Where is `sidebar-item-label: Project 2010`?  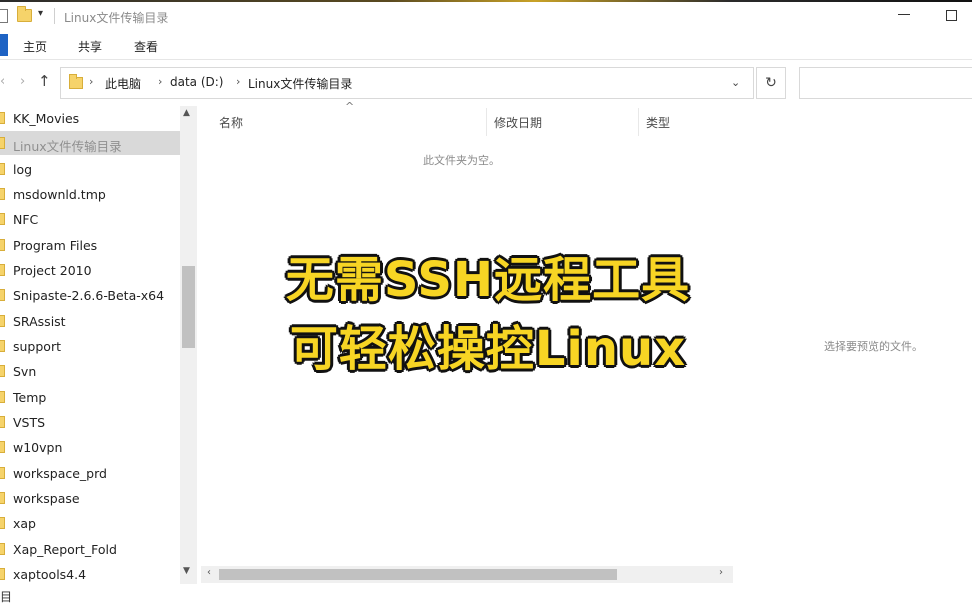
sidebar-item-label: Project 2010 is located at coordinates (52, 270).